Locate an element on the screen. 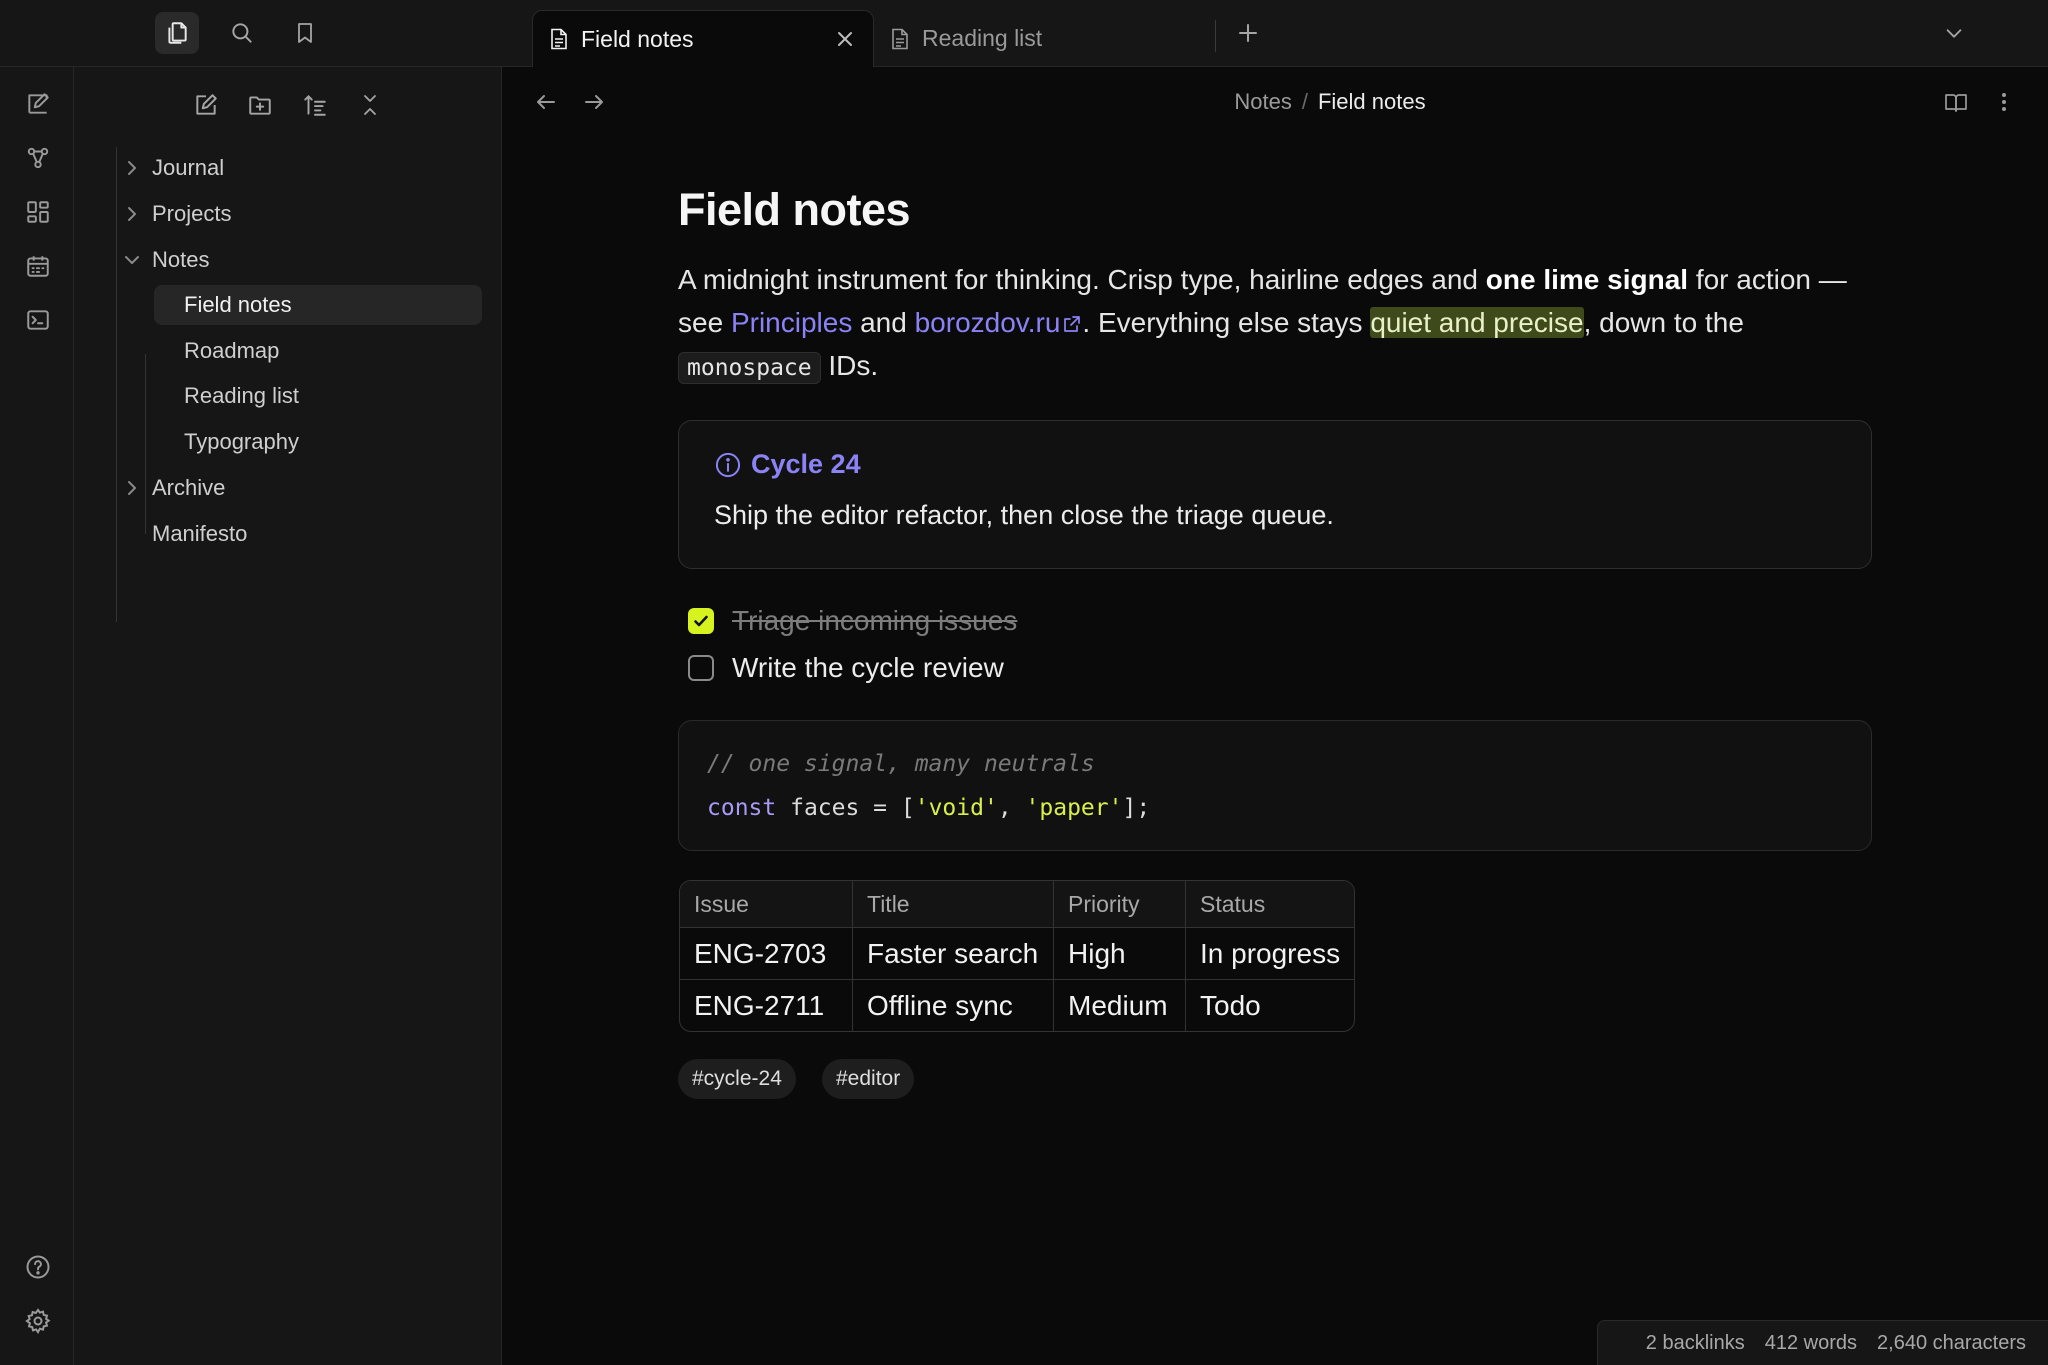  table-row: ENG-2703 Faster search High In progress is located at coordinates (1017, 954).